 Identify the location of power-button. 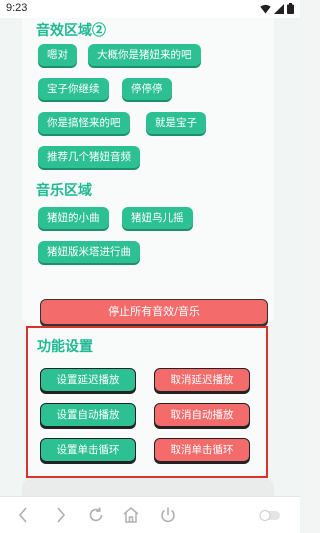
(168, 515).